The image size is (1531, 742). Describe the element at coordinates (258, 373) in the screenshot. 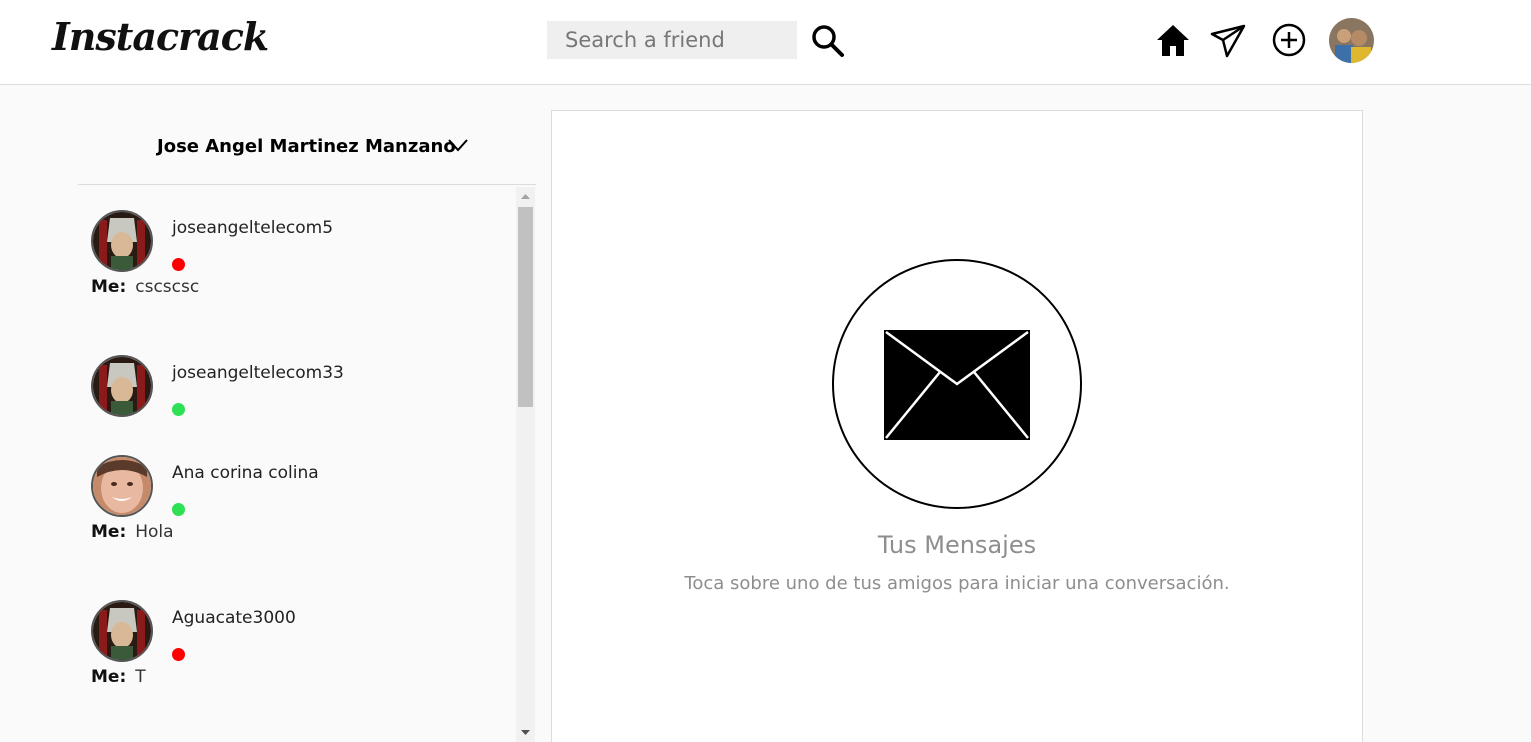

I see `chat-username: joseangeltelecom33` at that location.